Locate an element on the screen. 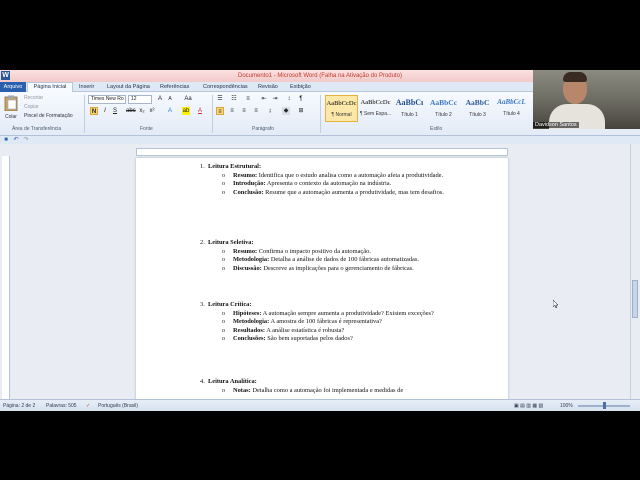  style-name: ¶ Normal is located at coordinates (341, 115).